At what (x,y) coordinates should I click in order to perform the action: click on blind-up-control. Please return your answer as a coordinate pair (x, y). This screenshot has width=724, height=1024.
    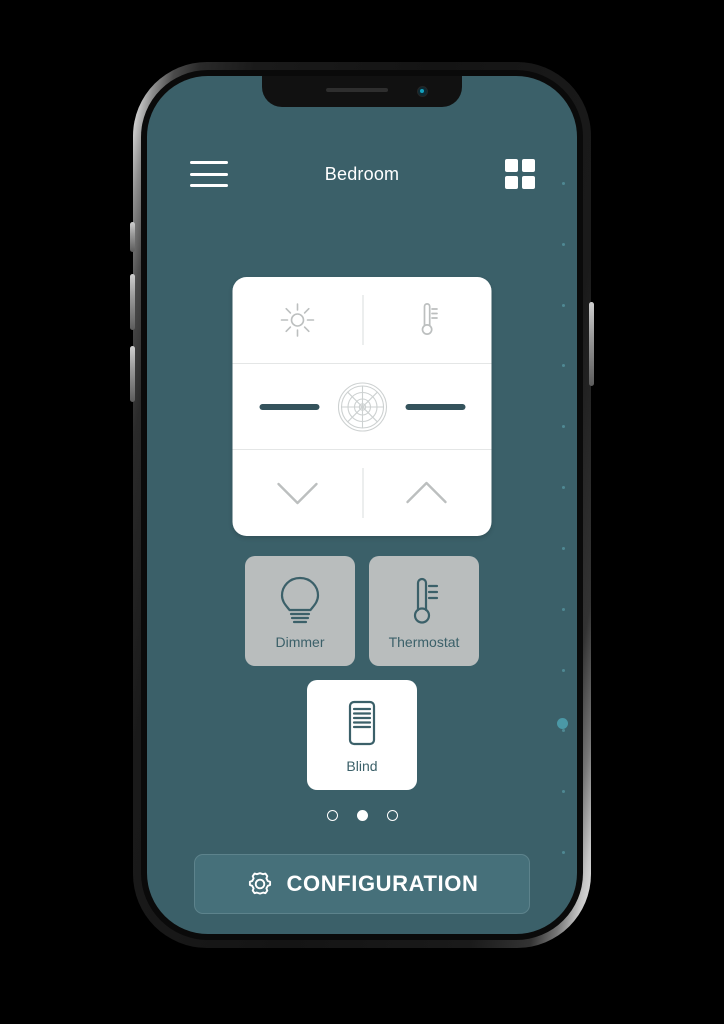
    Looking at the image, I should click on (427, 493).